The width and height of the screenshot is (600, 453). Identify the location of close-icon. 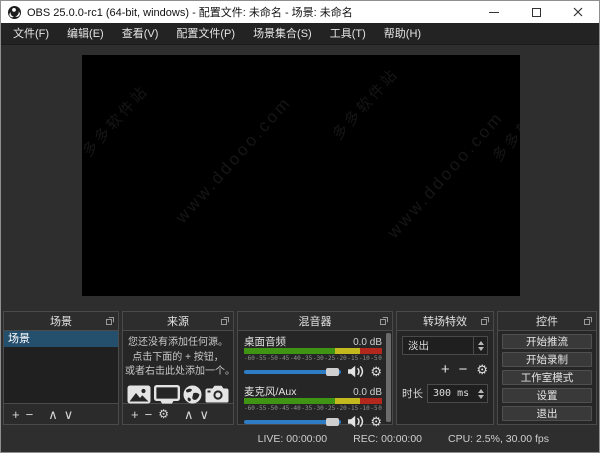
(578, 12).